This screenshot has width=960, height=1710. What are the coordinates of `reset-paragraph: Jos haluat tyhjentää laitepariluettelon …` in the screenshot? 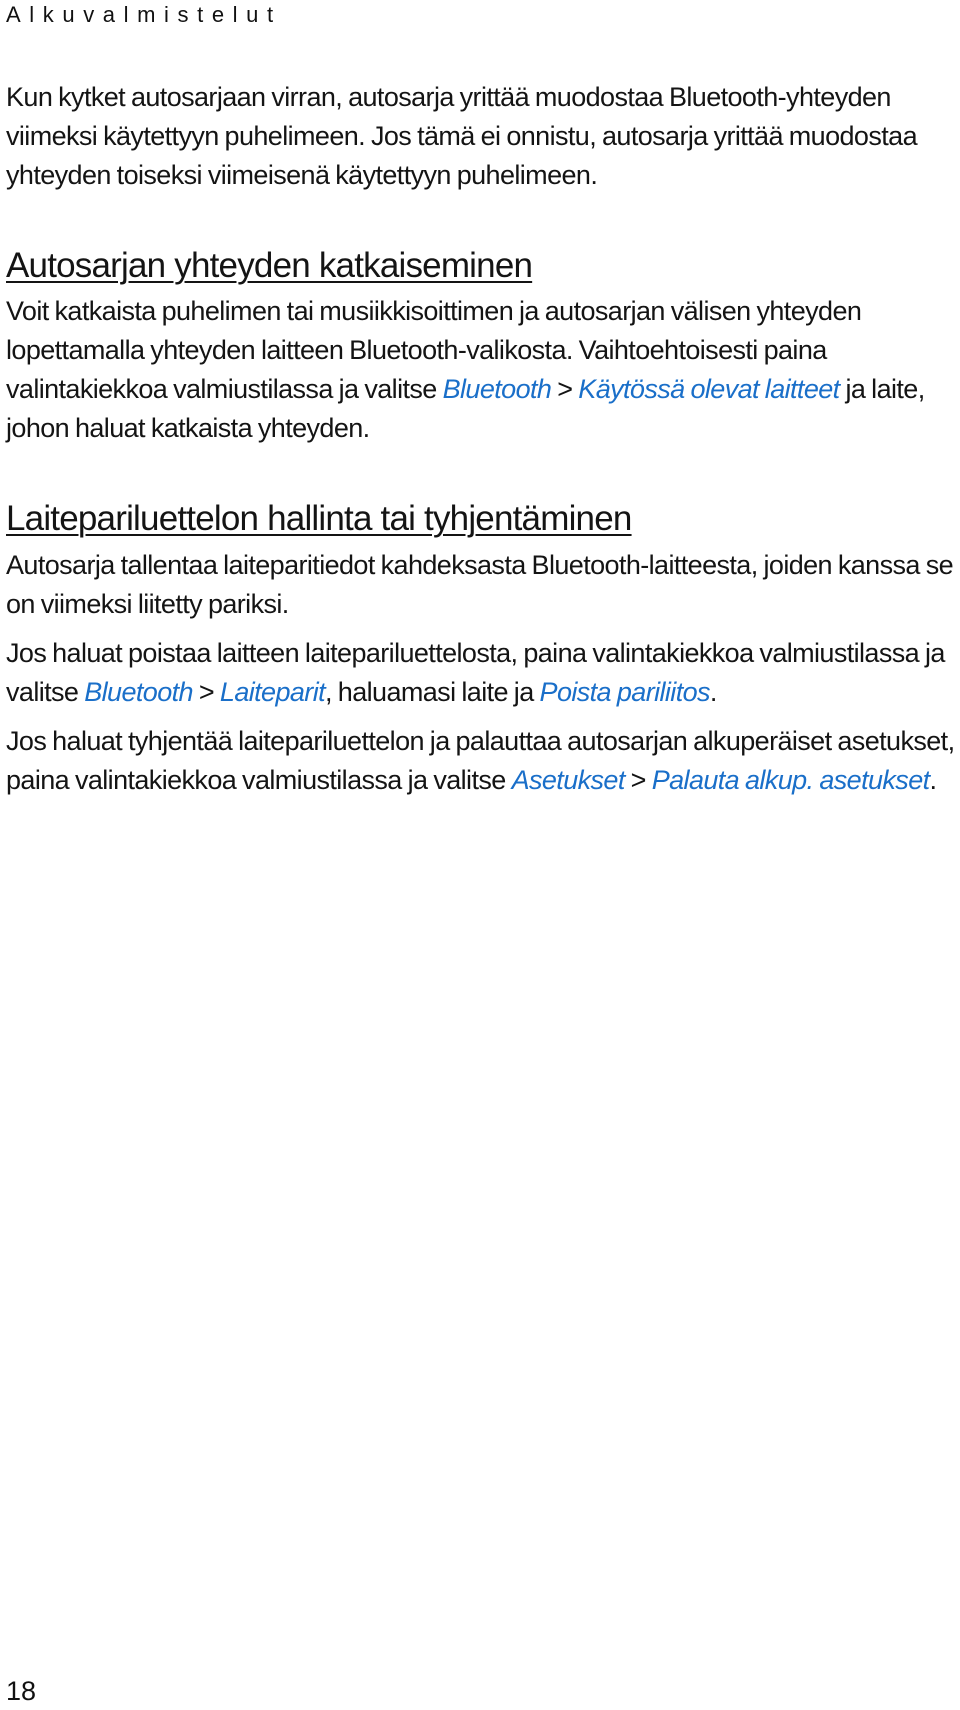 It's located at (481, 761).